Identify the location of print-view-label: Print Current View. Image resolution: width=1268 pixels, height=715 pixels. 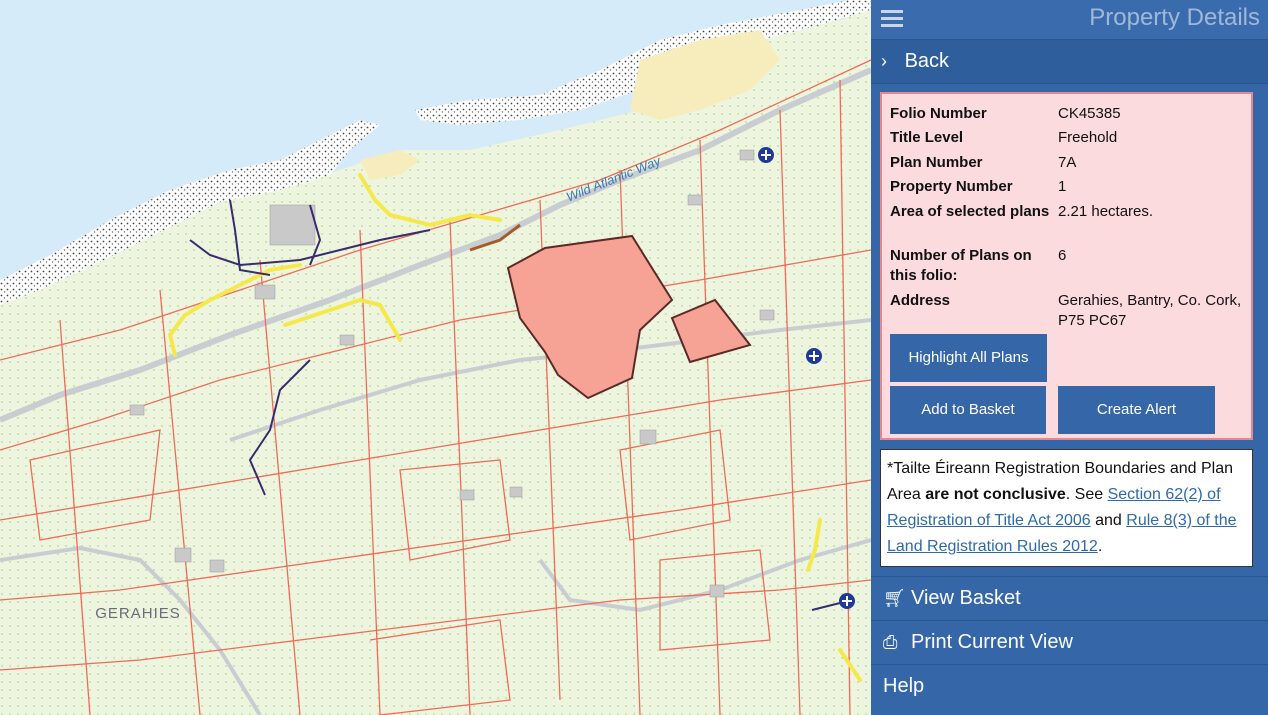
(992, 642).